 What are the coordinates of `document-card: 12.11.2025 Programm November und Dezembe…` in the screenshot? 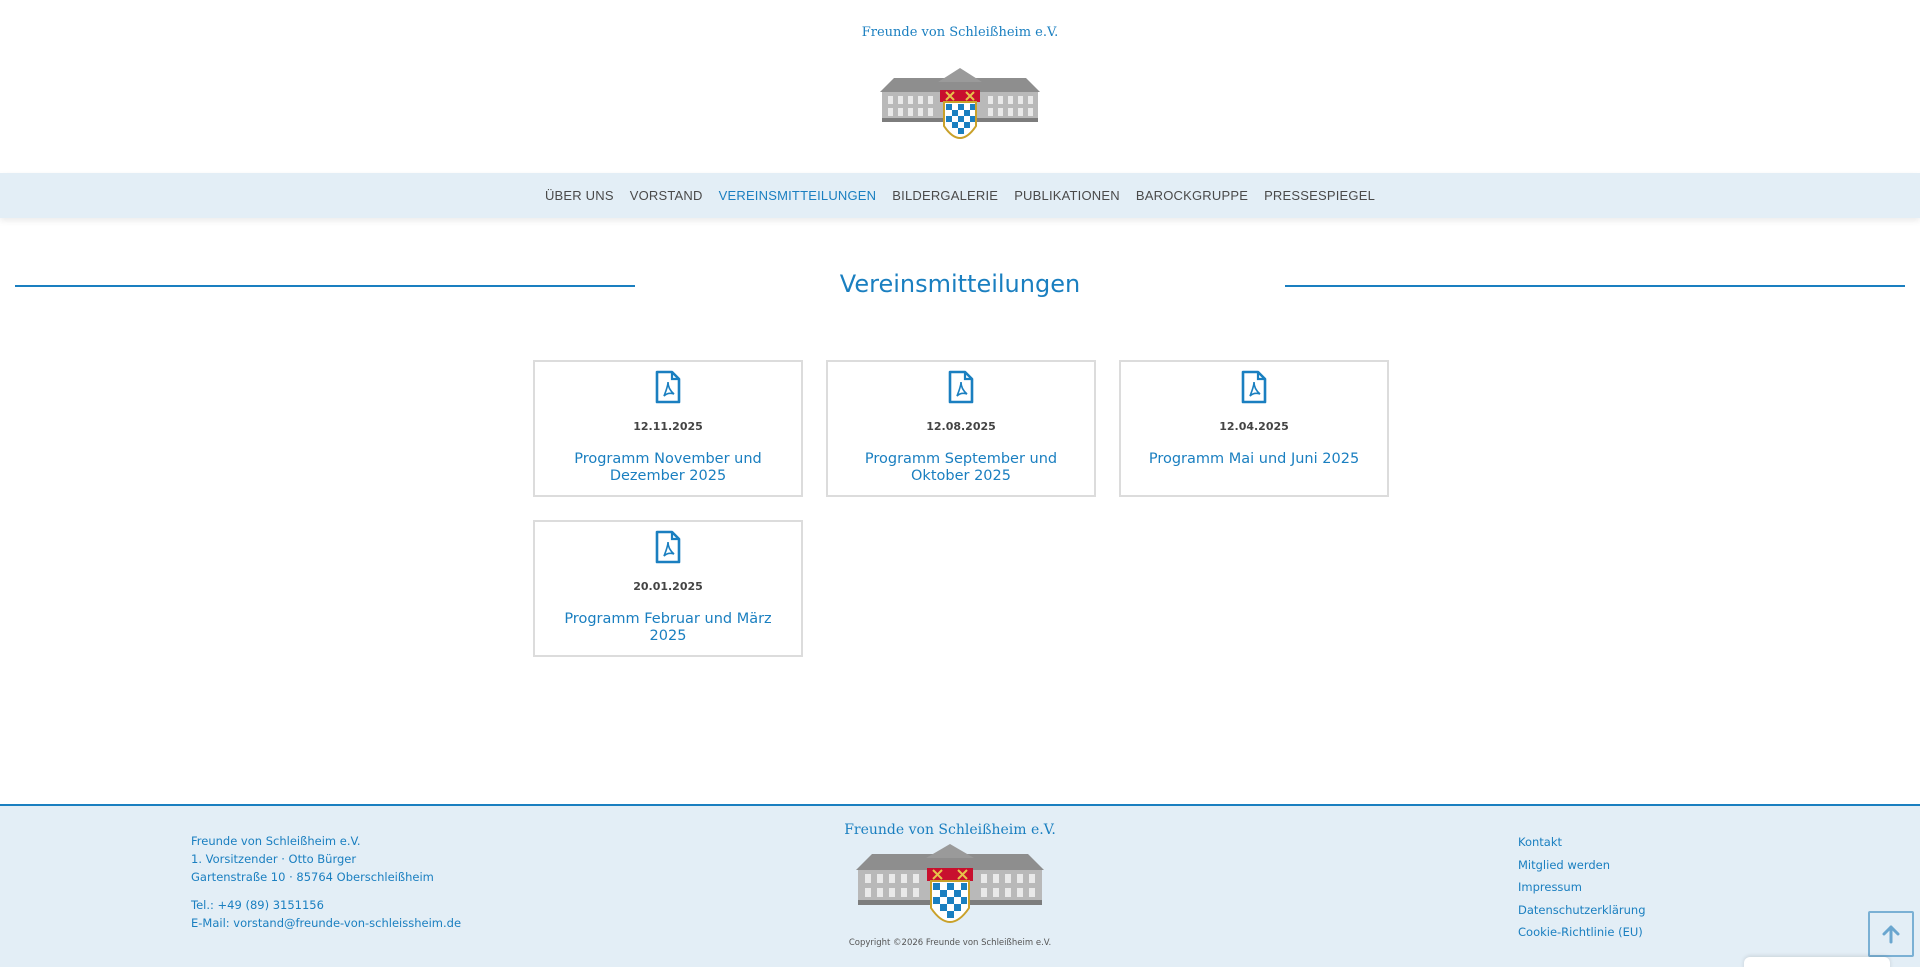 It's located at (668, 428).